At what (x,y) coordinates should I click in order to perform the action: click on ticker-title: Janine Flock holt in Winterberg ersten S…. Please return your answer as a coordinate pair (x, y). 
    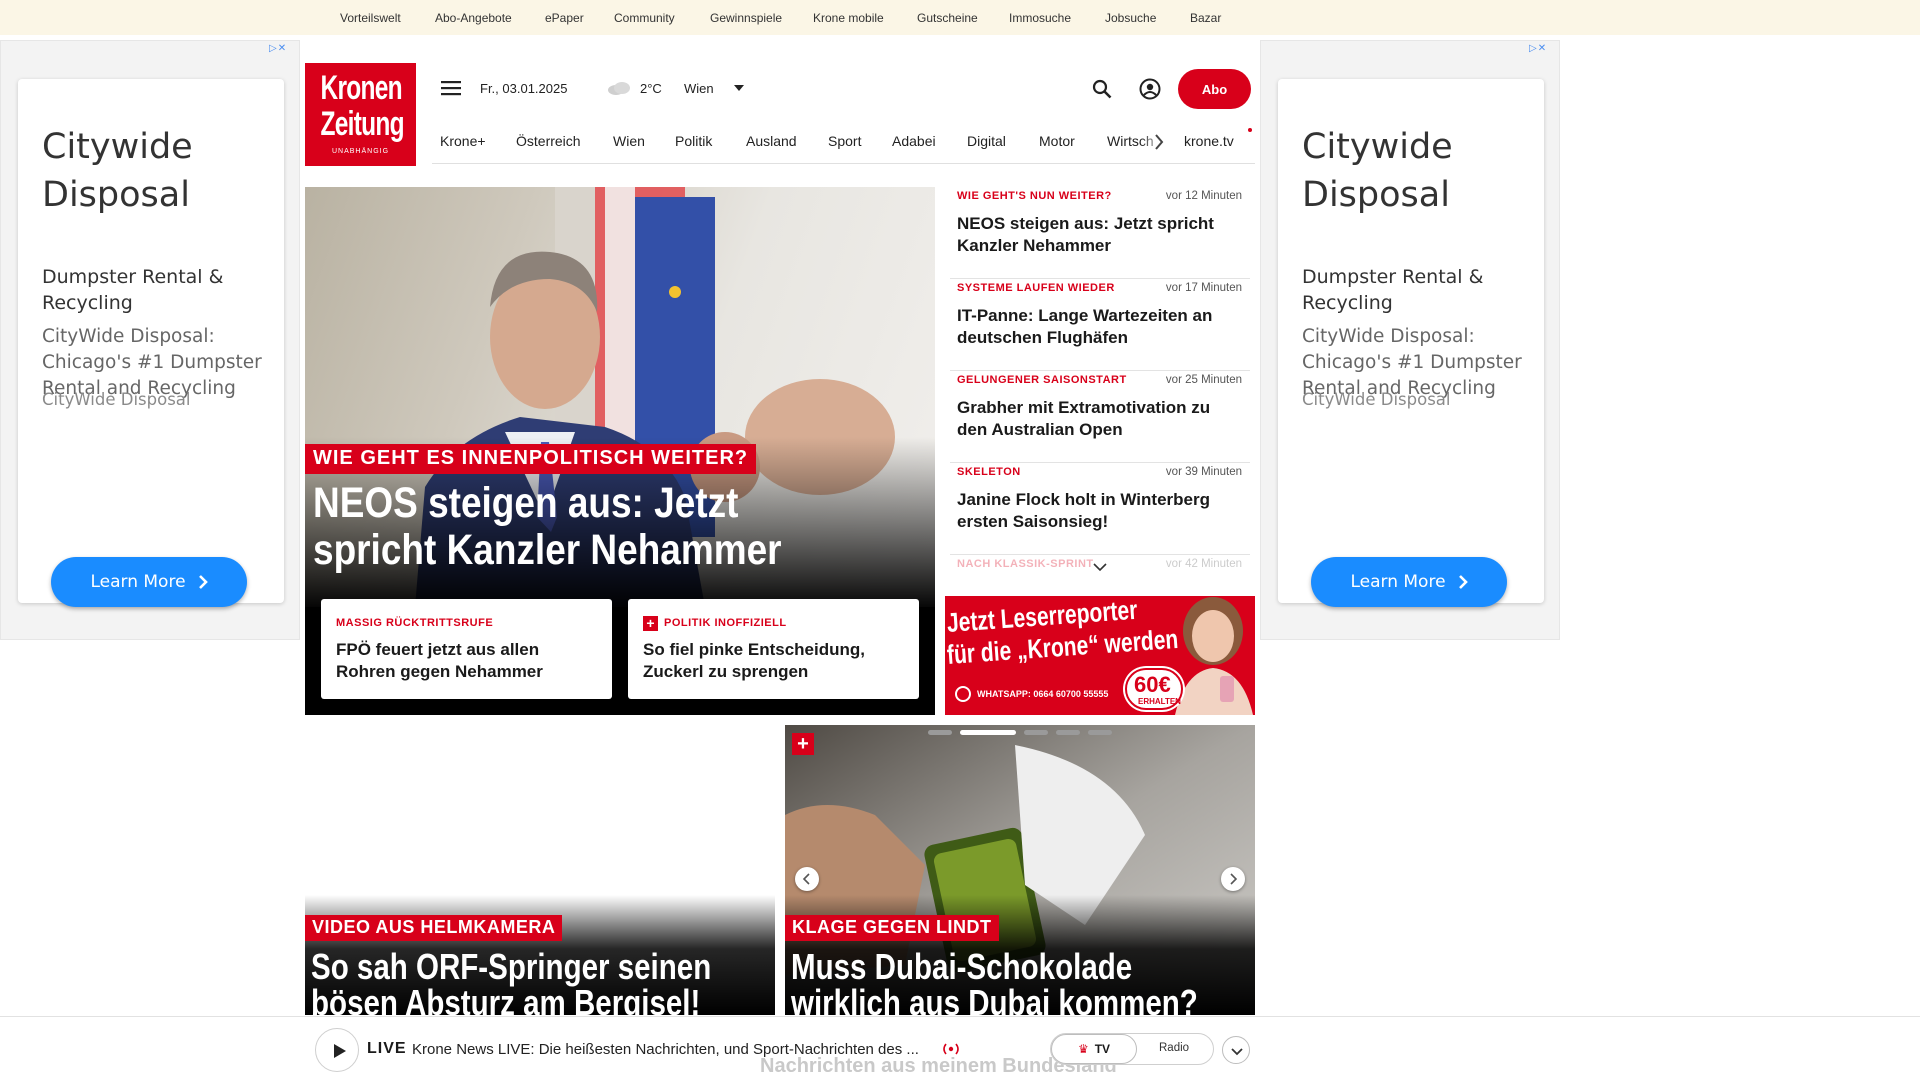
    Looking at the image, I should click on (1083, 510).